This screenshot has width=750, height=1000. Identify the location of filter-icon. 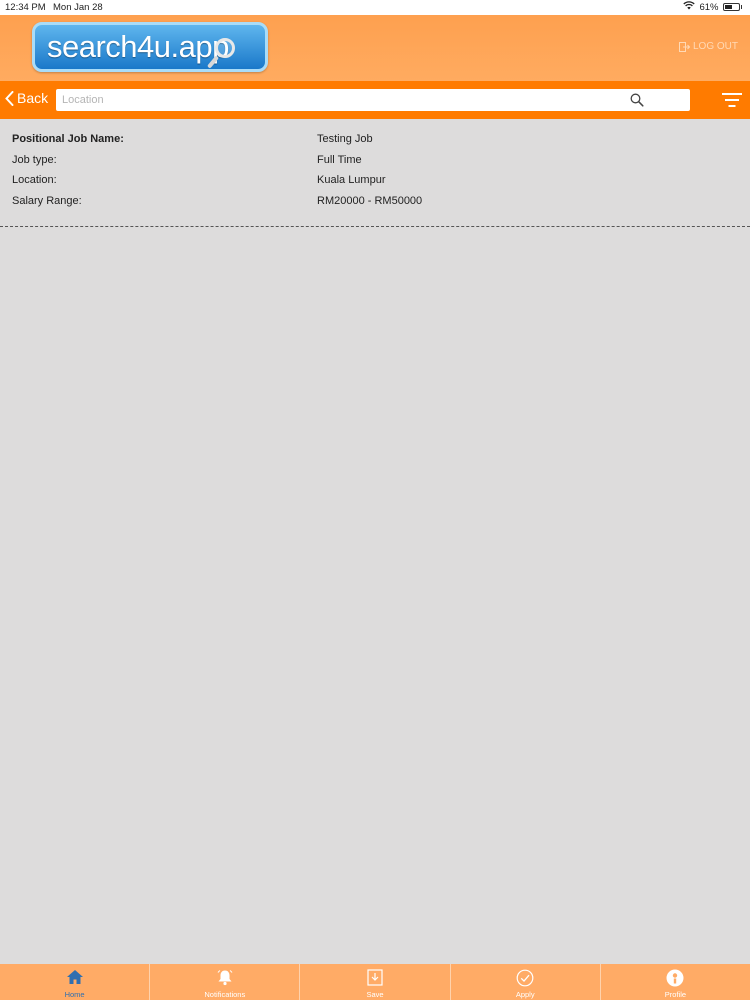
(732, 102).